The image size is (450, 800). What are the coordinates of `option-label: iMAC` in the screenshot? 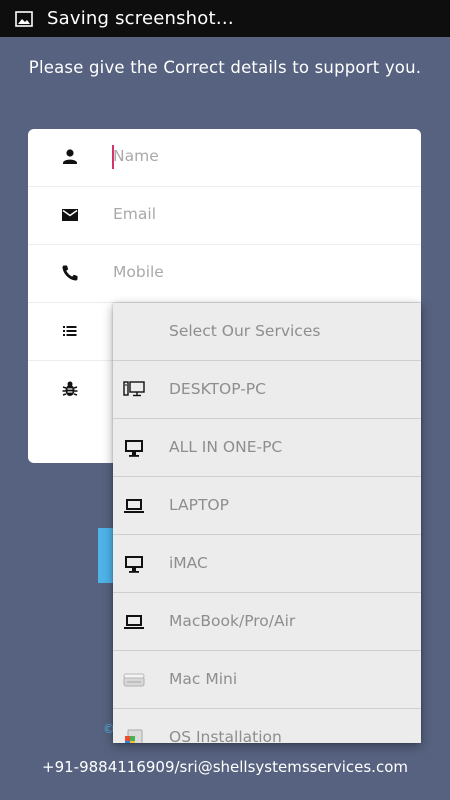 It's located at (188, 563).